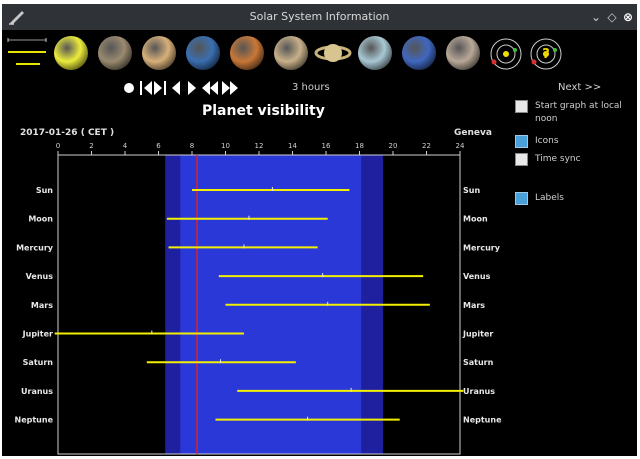 This screenshot has width=640, height=459. What do you see at coordinates (34, 420) in the screenshot?
I see `body-label-left: Neptune` at bounding box center [34, 420].